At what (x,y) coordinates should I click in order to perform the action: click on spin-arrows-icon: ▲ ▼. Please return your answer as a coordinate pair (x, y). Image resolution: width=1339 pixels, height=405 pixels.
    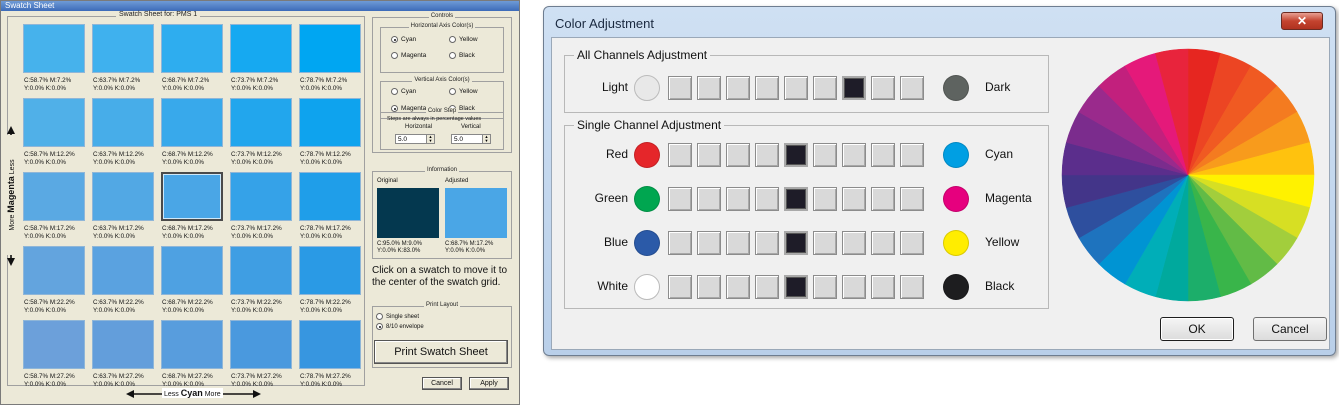
    Looking at the image, I should click on (486, 139).